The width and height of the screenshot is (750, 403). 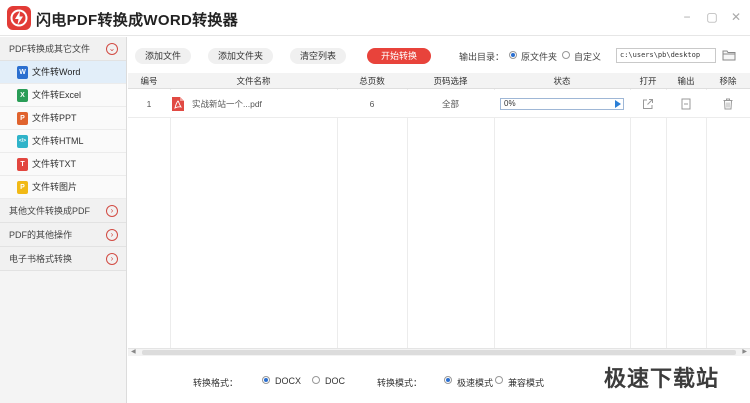 I want to click on excel-icon: X, so click(x=22, y=95).